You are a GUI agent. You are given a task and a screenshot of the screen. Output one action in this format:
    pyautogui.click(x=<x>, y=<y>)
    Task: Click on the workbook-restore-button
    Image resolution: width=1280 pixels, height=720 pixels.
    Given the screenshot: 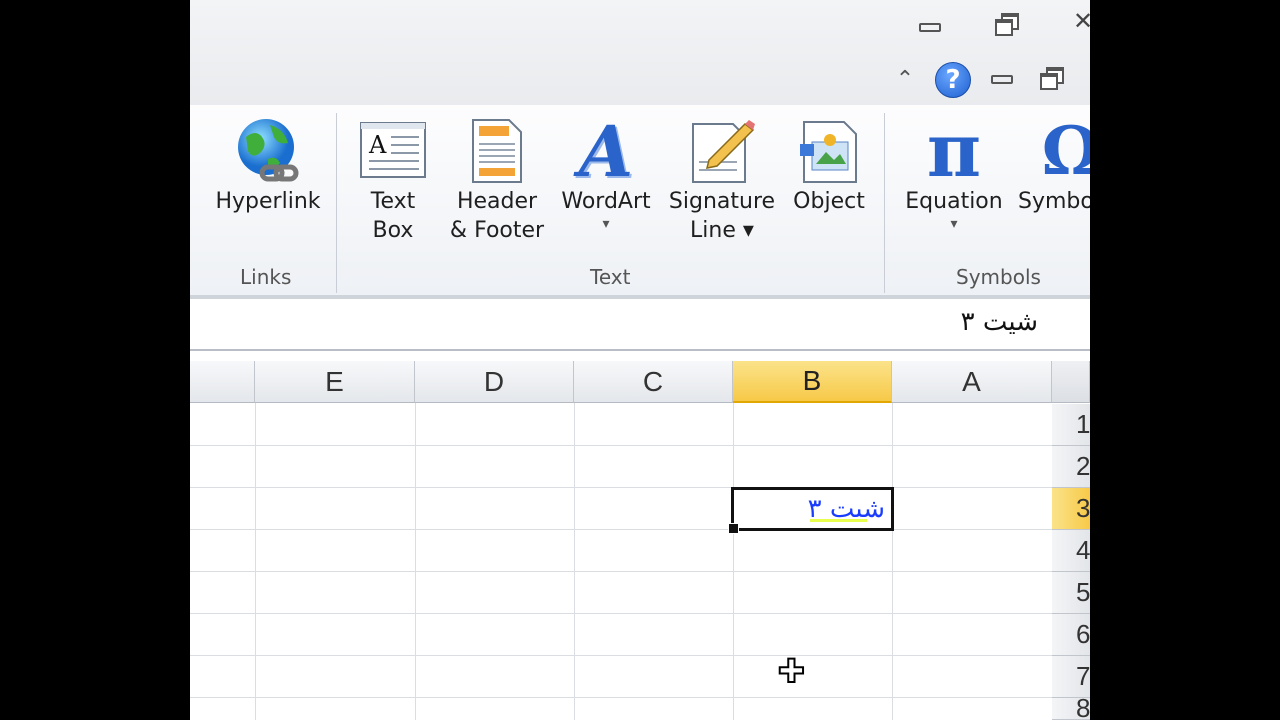 What is the action you would take?
    pyautogui.click(x=1050, y=77)
    